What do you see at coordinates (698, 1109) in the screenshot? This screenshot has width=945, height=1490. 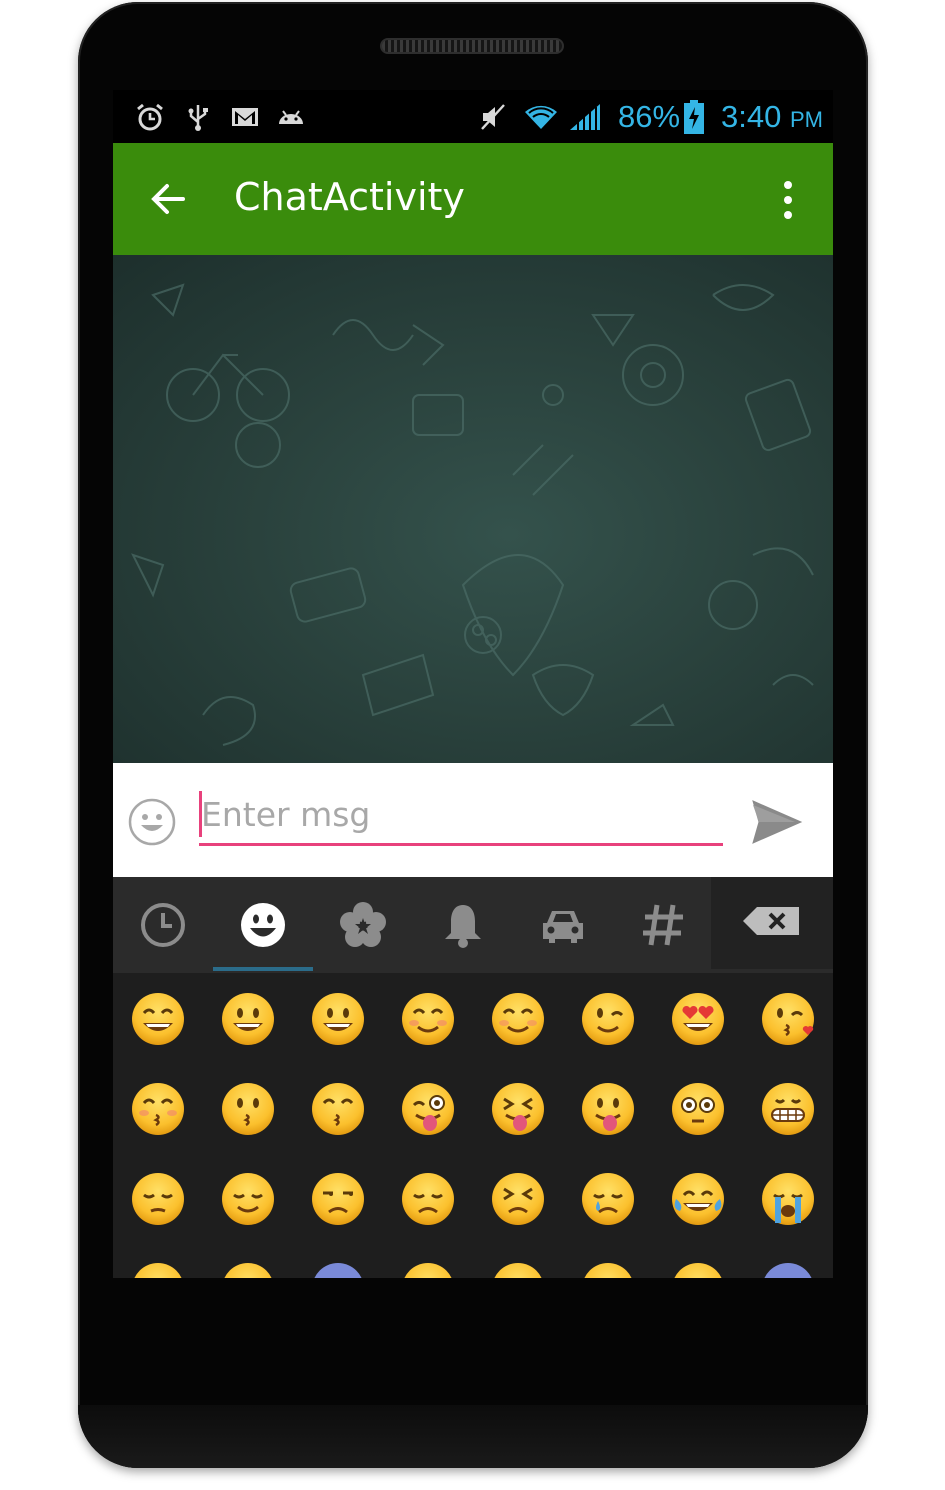 I see `emoji-flushed-icon` at bounding box center [698, 1109].